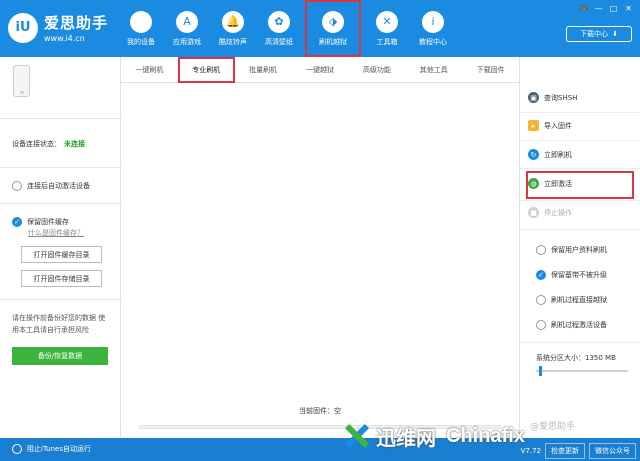 The width and height of the screenshot is (640, 461). Describe the element at coordinates (333, 41) in the screenshot. I see `nav-label: 刷机越狱` at that location.